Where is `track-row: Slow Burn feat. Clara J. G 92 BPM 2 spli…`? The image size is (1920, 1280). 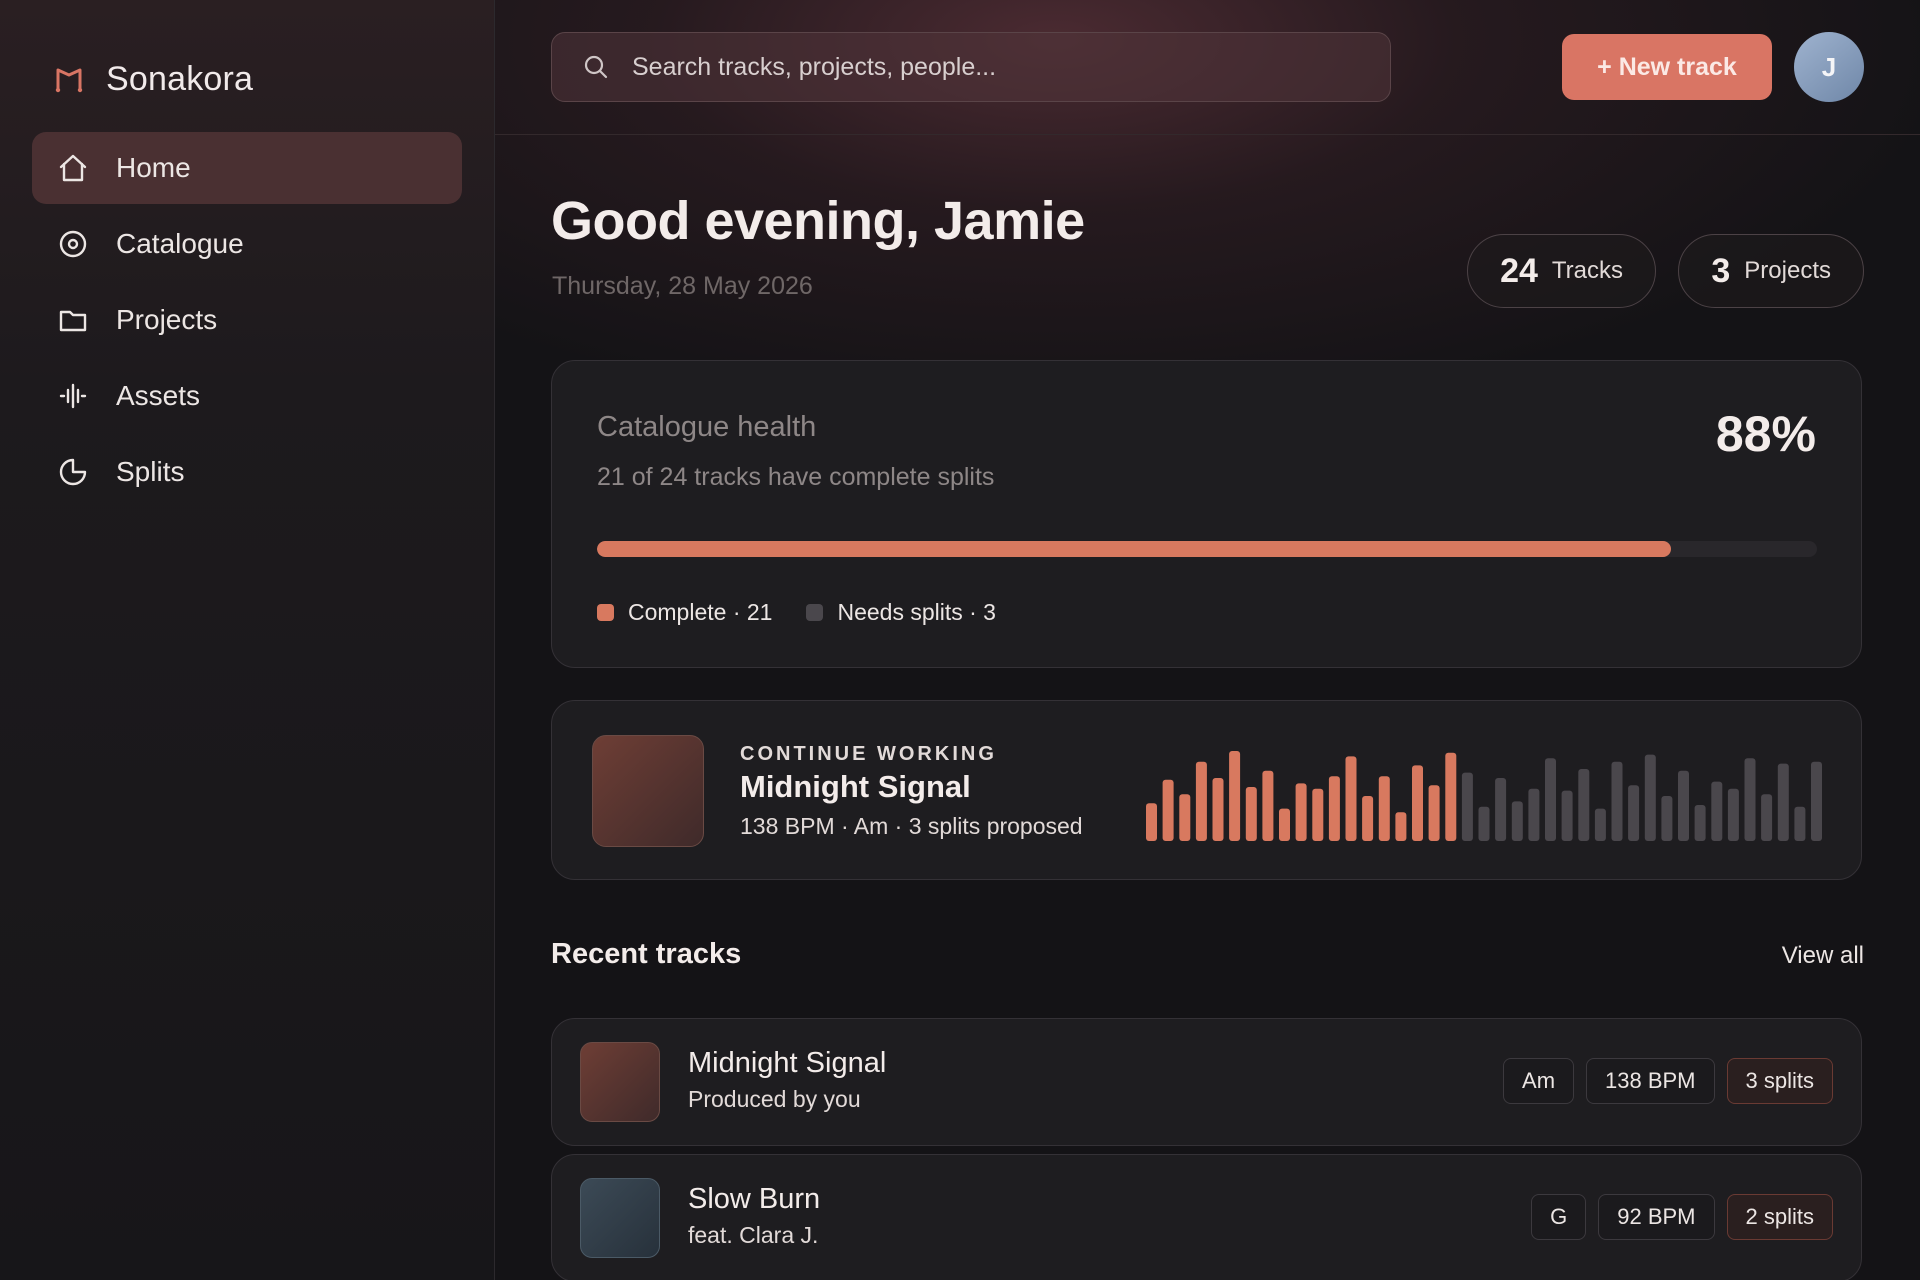 track-row: Slow Burn feat. Clara J. G 92 BPM 2 spli… is located at coordinates (1206, 1217).